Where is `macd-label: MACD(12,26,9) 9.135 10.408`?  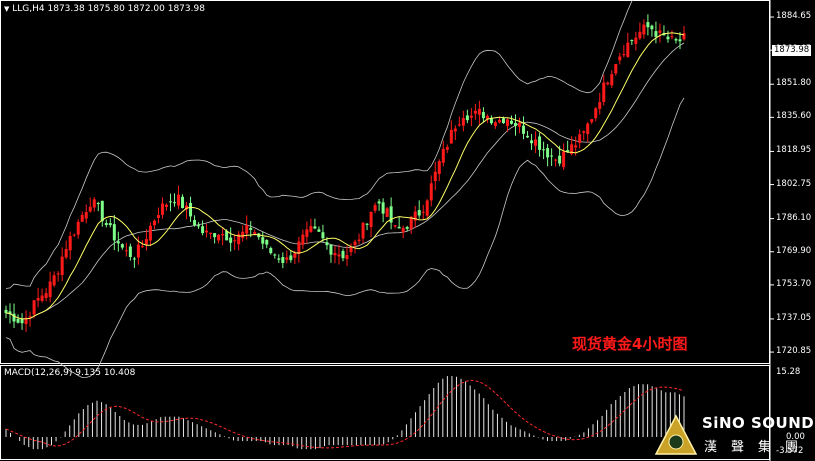 macd-label: MACD(12,26,9) 9.135 10.408 is located at coordinates (70, 373).